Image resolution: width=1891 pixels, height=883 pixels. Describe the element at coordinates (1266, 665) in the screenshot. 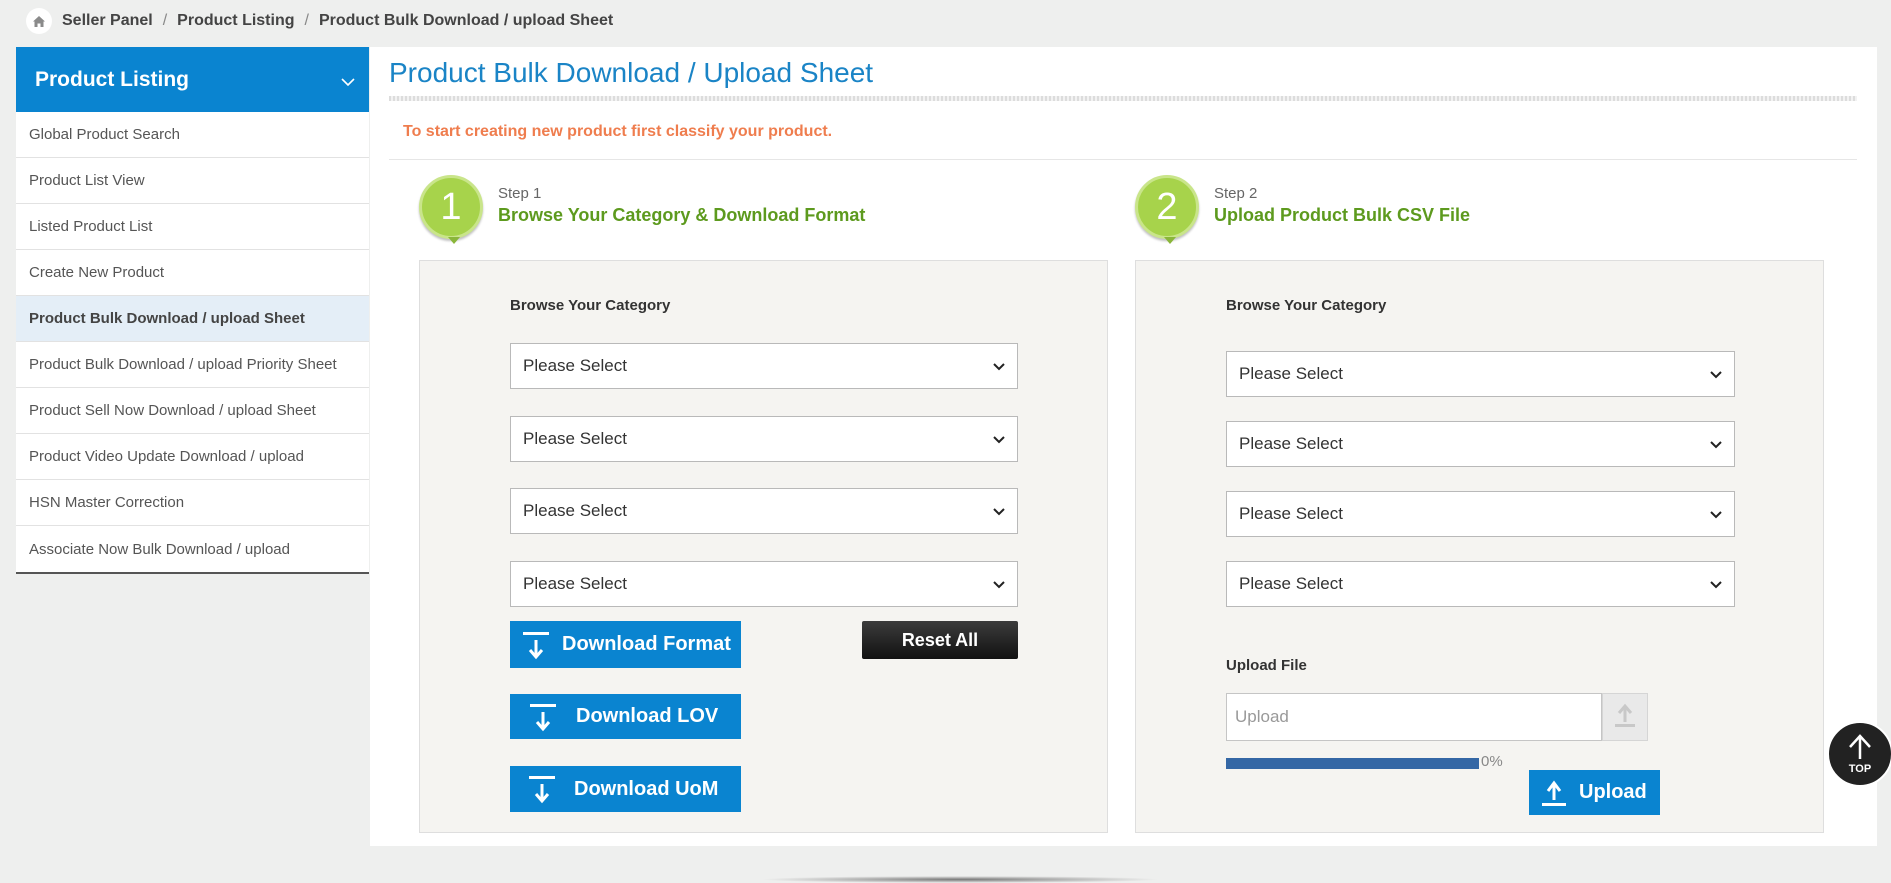

I see `upload-file-label: Upload File` at that location.